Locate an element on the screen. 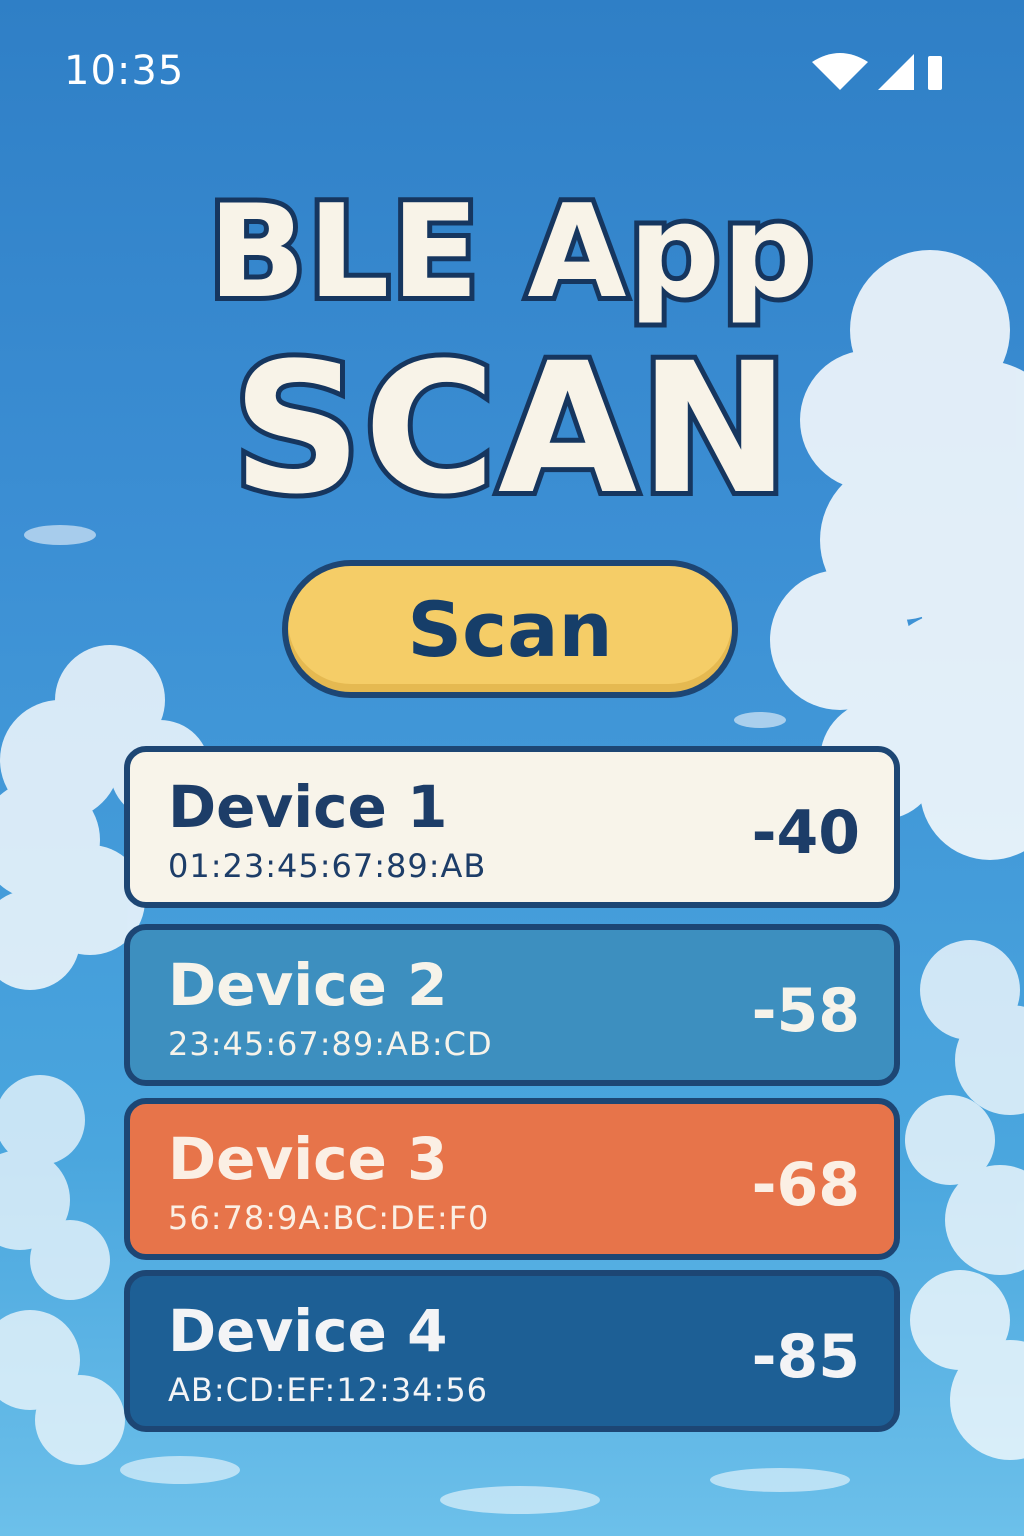 The image size is (1024, 1536). status-icons is located at coordinates (882, 72).